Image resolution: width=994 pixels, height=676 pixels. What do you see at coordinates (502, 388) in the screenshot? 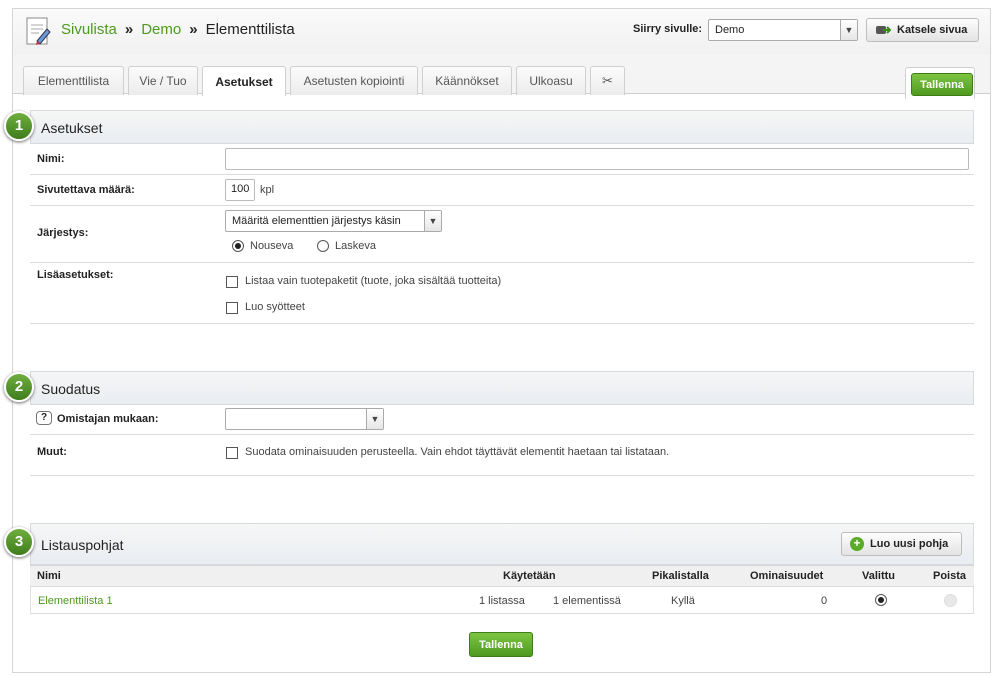
I see `filter-section-header: Suodatus` at bounding box center [502, 388].